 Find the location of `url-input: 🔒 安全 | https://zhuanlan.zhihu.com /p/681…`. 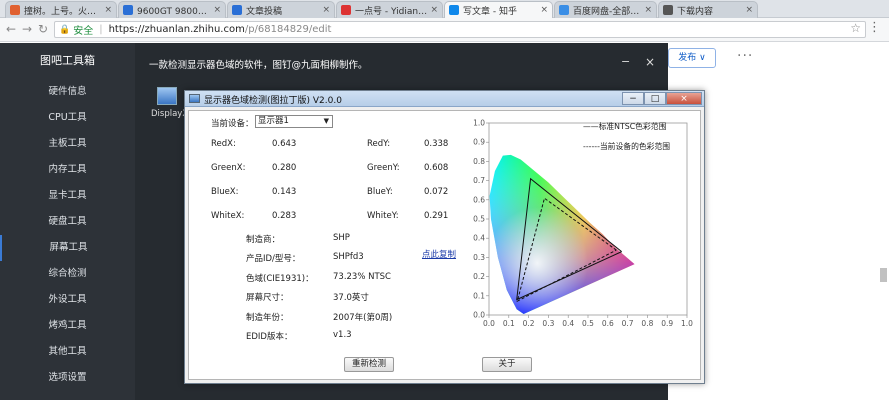

url-input: 🔒 安全 | https://zhuanlan.zhihu.com /p/681… is located at coordinates (460, 29).